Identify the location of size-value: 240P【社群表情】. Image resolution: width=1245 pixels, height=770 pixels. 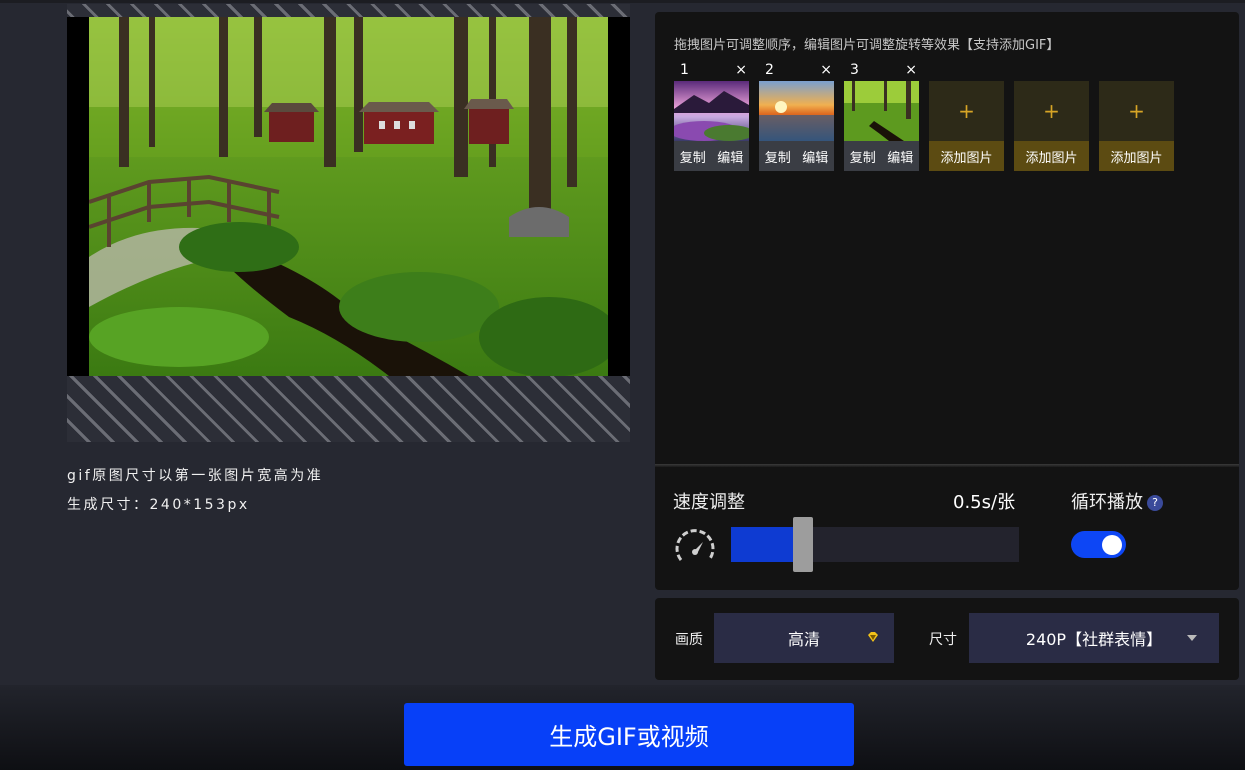
(1094, 639).